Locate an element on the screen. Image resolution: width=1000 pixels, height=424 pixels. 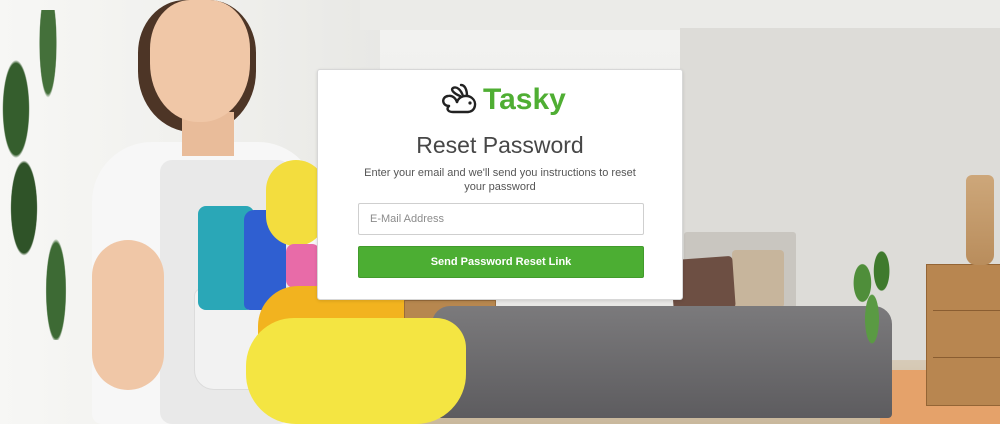
background-leaf-plant is located at coordinates (40, 175).